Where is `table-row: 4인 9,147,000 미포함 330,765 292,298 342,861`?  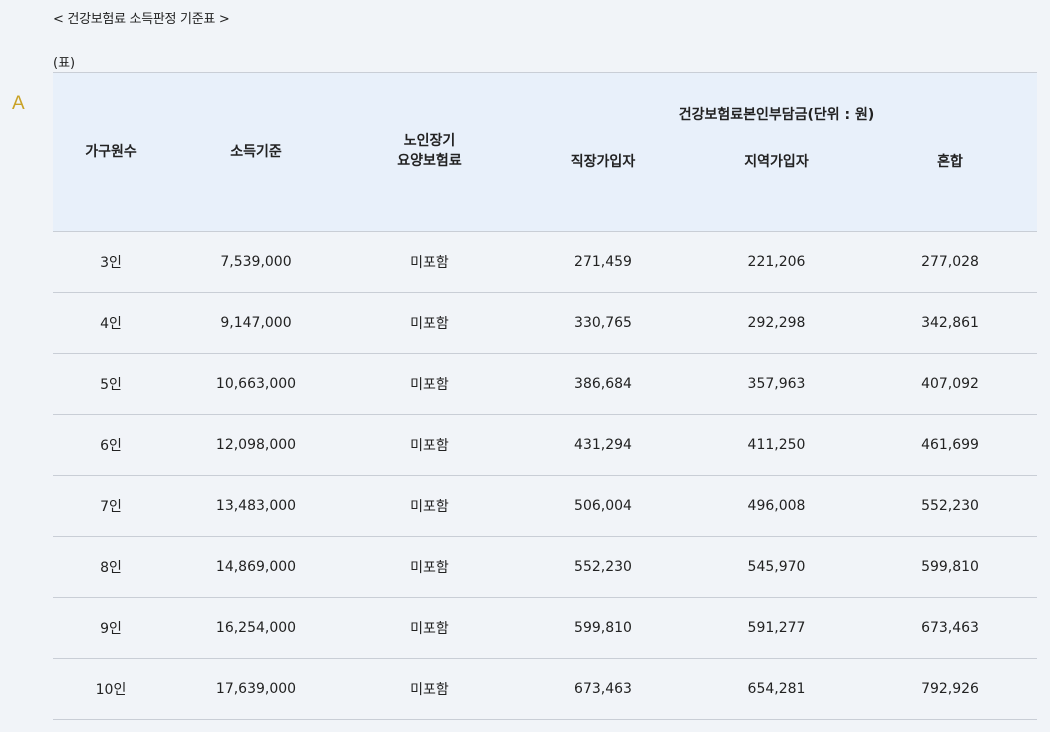
table-row: 4인 9,147,000 미포함 330,765 292,298 342,861 is located at coordinates (545, 323).